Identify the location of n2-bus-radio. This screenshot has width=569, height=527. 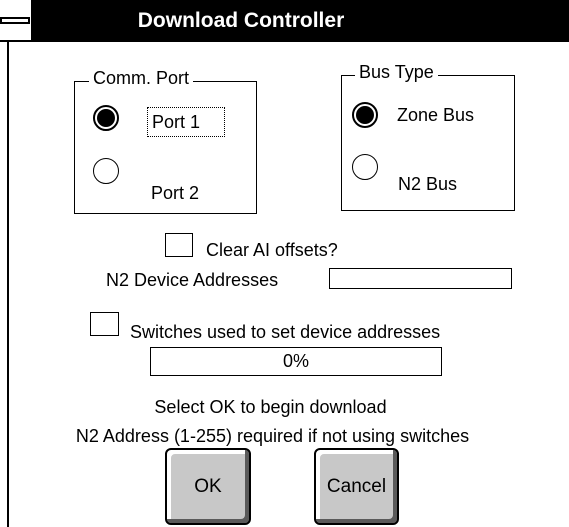
(365, 167).